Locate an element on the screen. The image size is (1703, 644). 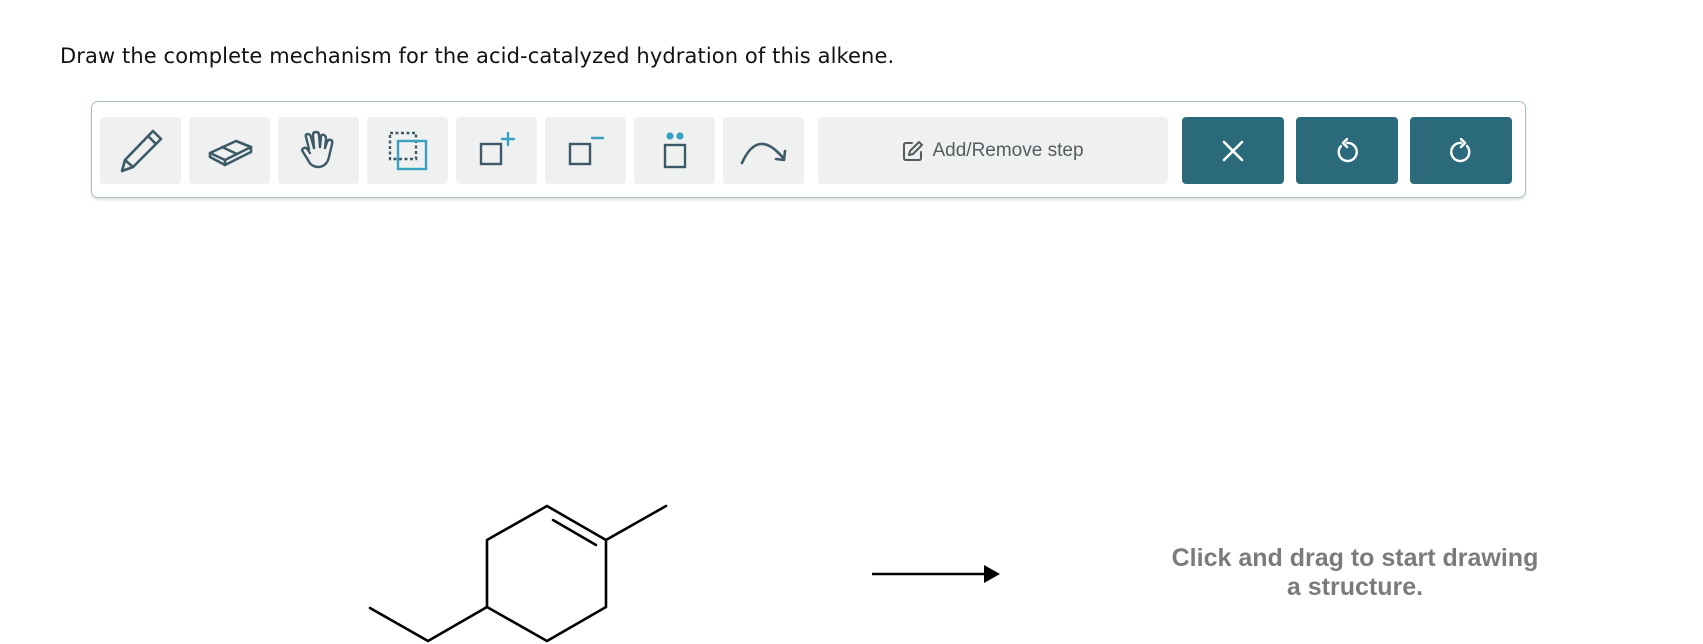
remove-charge-tool-button is located at coordinates (585, 150).